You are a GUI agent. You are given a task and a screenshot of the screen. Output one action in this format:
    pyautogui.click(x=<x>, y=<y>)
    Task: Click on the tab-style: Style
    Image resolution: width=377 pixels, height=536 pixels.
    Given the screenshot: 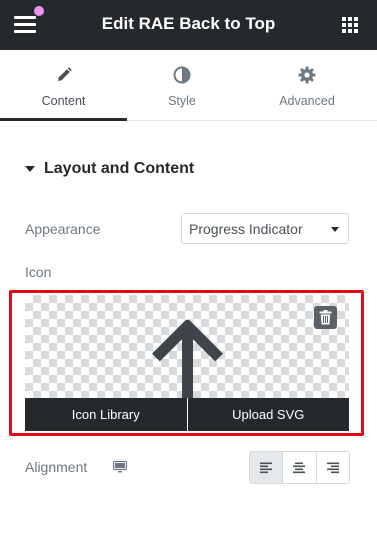 What is the action you would take?
    pyautogui.click(x=182, y=85)
    